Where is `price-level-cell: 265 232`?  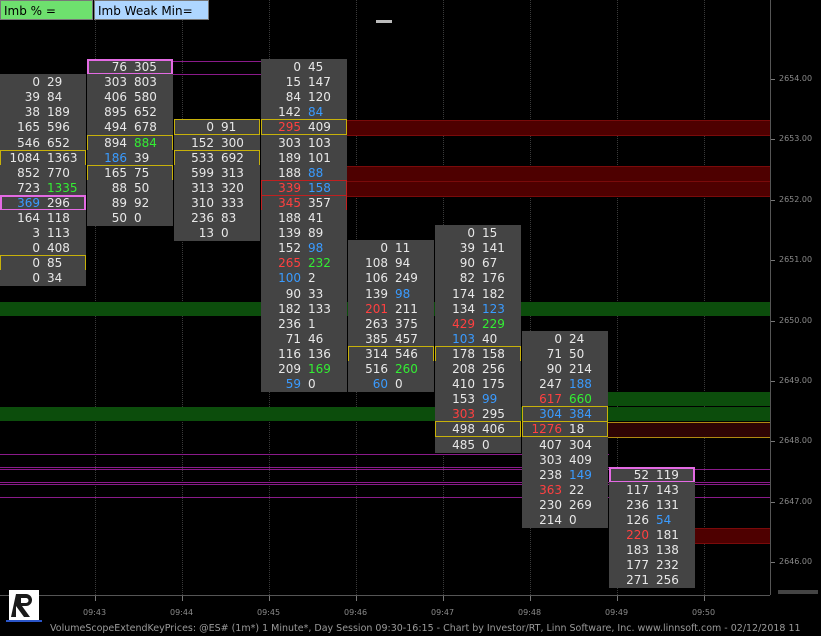
price-level-cell: 265 232 is located at coordinates (304, 263).